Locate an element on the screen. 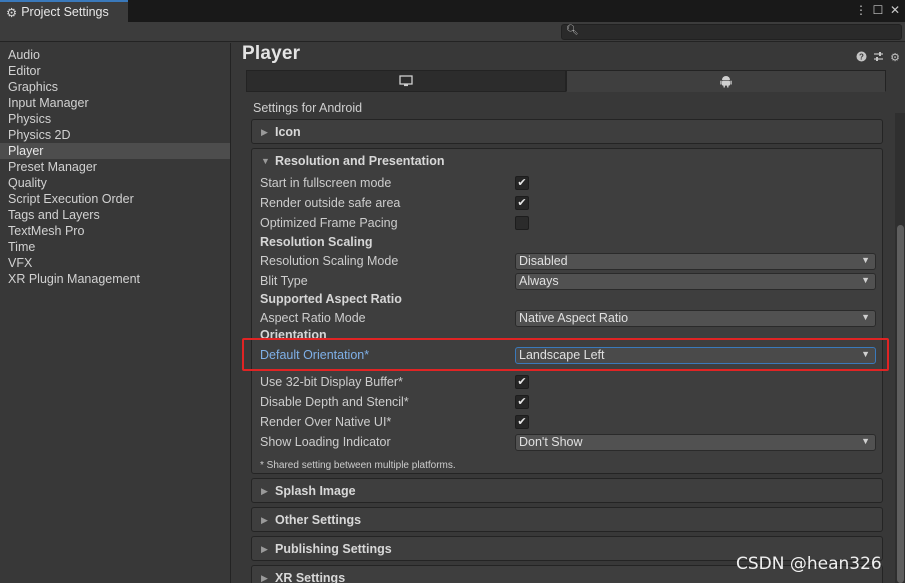 The height and width of the screenshot is (583, 905). render-over-native-ui-label: Render Over Native UI* is located at coordinates (326, 422).